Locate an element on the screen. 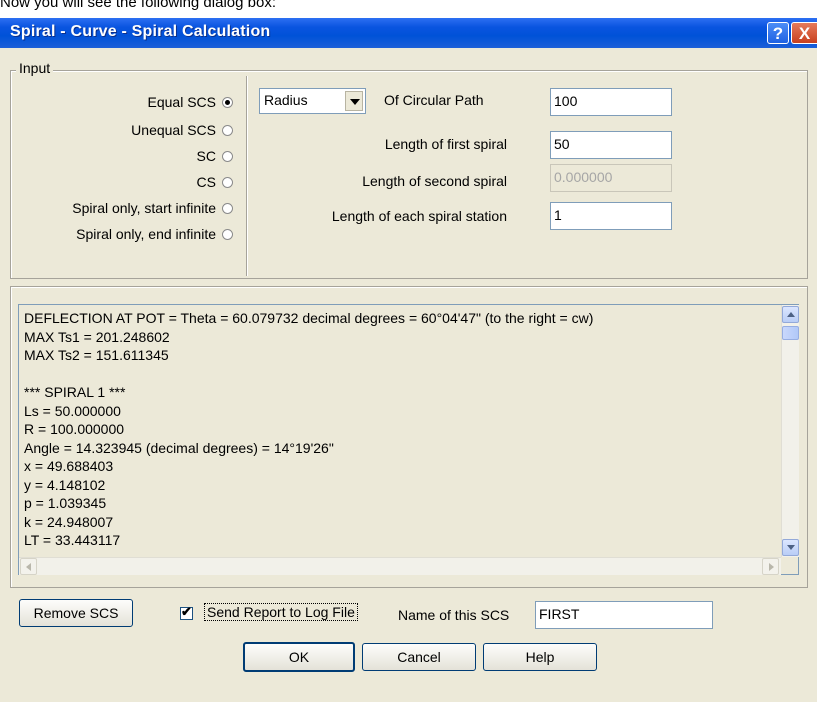 Image resolution: width=817 pixels, height=702 pixels. help-button: Help is located at coordinates (540, 657).